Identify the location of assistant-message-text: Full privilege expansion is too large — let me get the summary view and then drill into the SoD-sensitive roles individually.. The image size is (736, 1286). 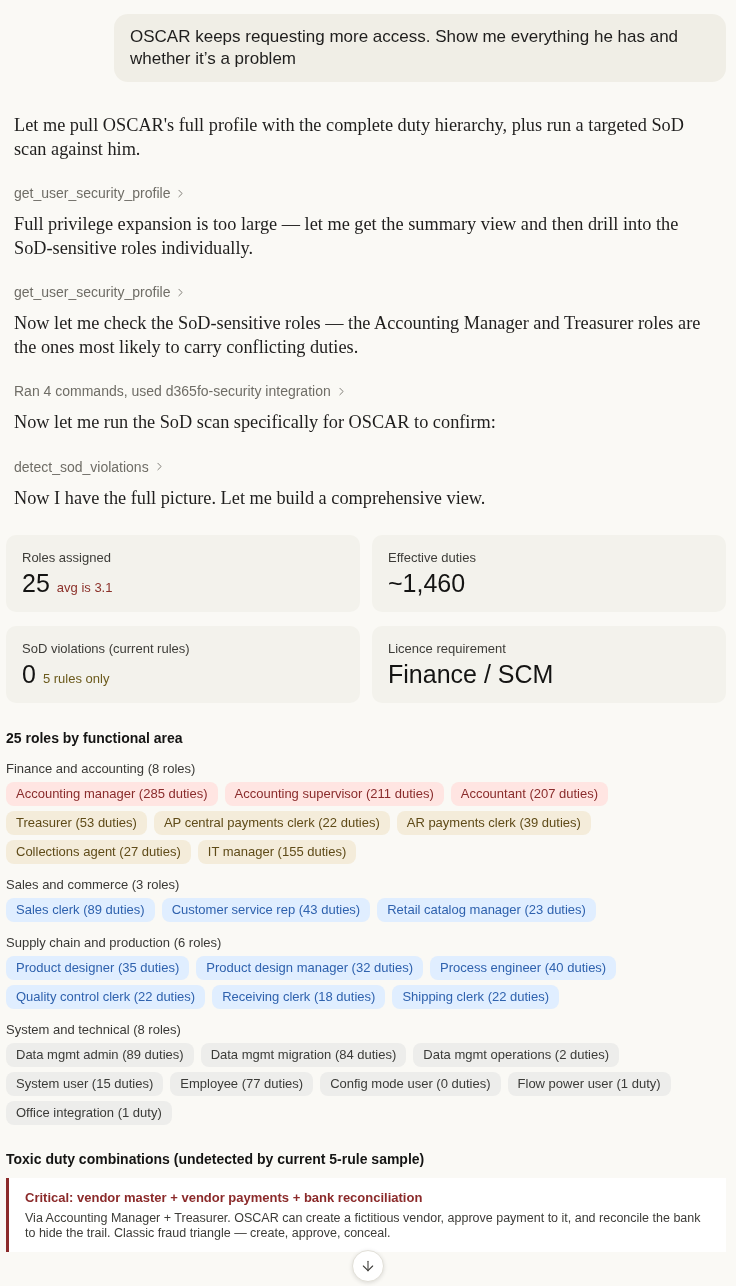
(347, 236).